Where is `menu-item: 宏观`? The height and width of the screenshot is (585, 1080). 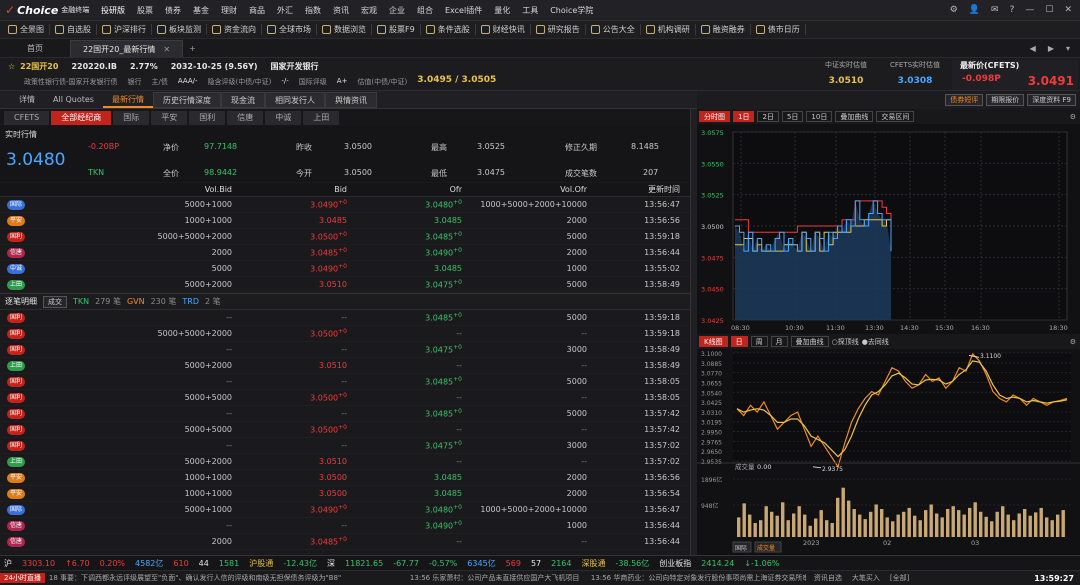
menu-item: 宏观 is located at coordinates (369, 10).